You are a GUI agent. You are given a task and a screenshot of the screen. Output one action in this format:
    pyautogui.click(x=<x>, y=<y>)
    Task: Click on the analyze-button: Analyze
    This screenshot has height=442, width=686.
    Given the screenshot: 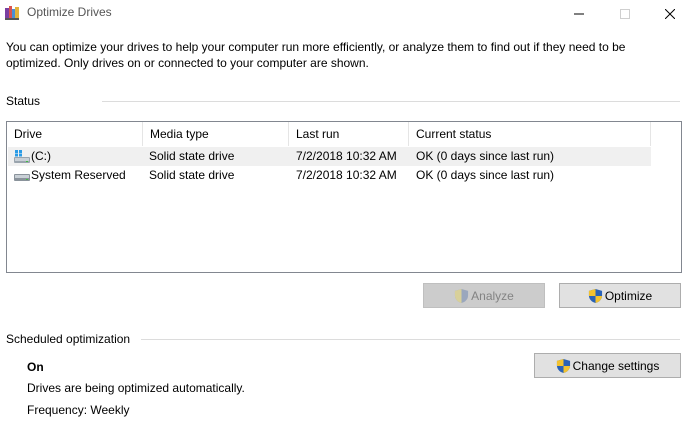 What is the action you would take?
    pyautogui.click(x=484, y=295)
    